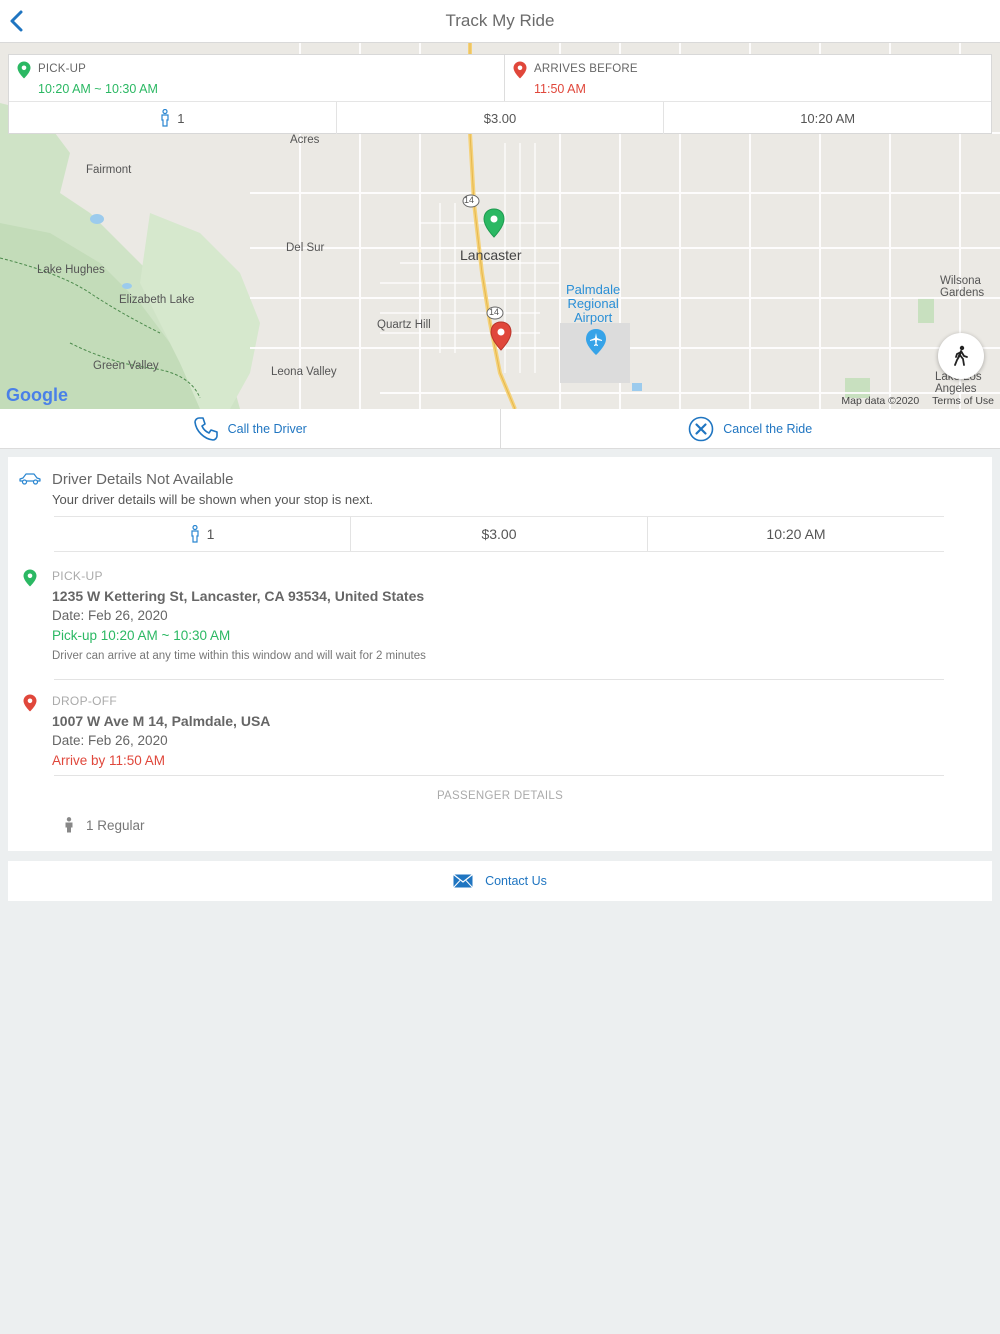 The image size is (1000, 1334). Describe the element at coordinates (69, 825) in the screenshot. I see `person-icon` at that location.